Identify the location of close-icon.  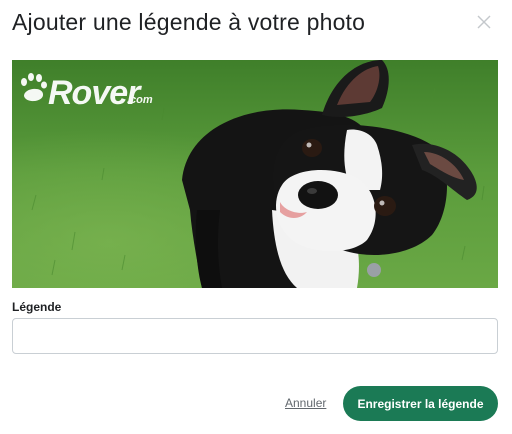
(484, 22).